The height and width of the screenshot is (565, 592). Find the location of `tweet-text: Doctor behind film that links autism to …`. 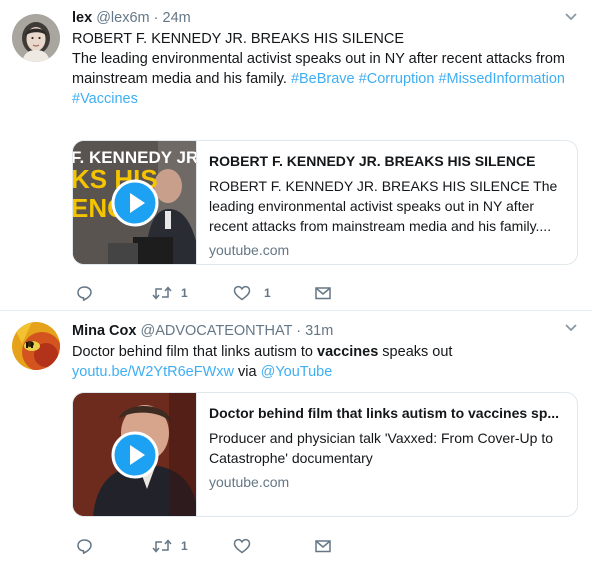

tweet-text: Doctor behind film that links autism to … is located at coordinates (326, 362).